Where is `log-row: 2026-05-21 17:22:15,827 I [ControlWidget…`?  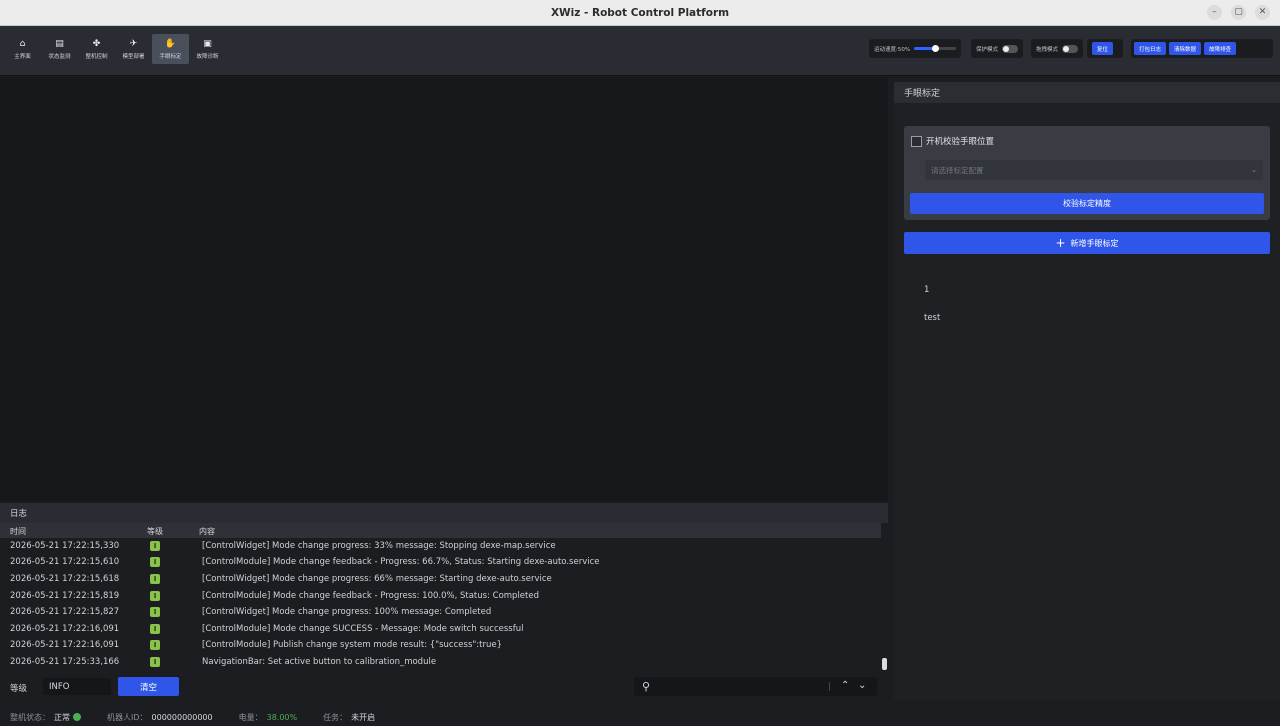
log-row: 2026-05-21 17:22:15,827 I [ControlWidget… is located at coordinates (440, 612).